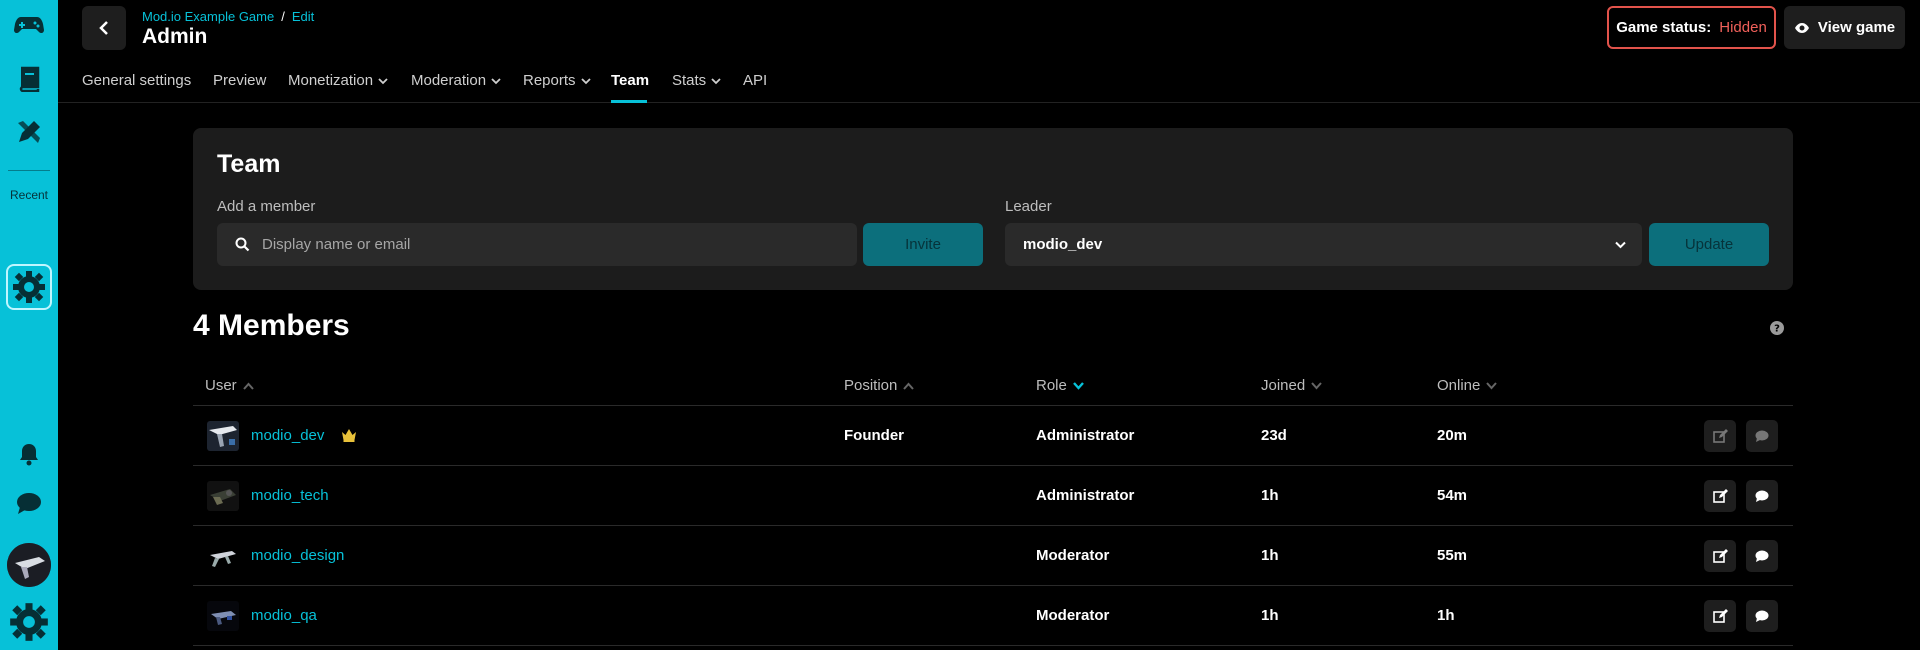 The image size is (1920, 650). I want to click on leader-label: Leader, so click(1028, 206).